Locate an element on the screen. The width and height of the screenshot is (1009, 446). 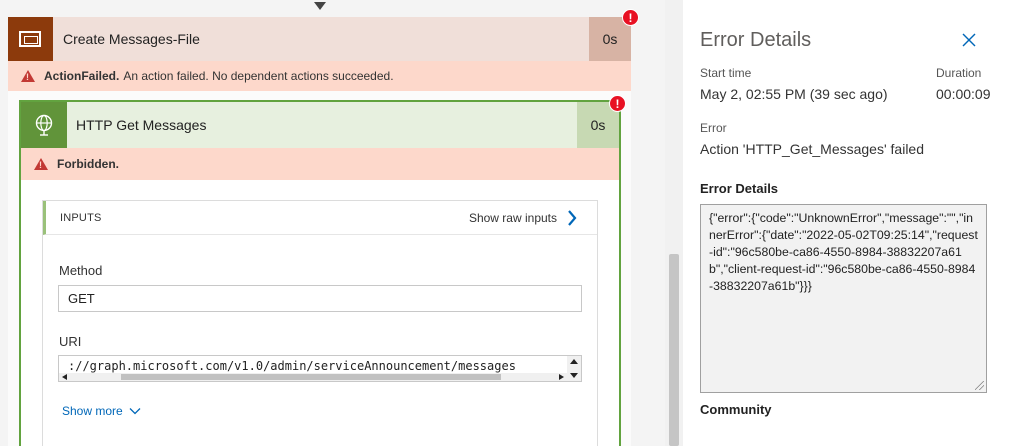
http-error-code: Forbidden. is located at coordinates (88, 164).